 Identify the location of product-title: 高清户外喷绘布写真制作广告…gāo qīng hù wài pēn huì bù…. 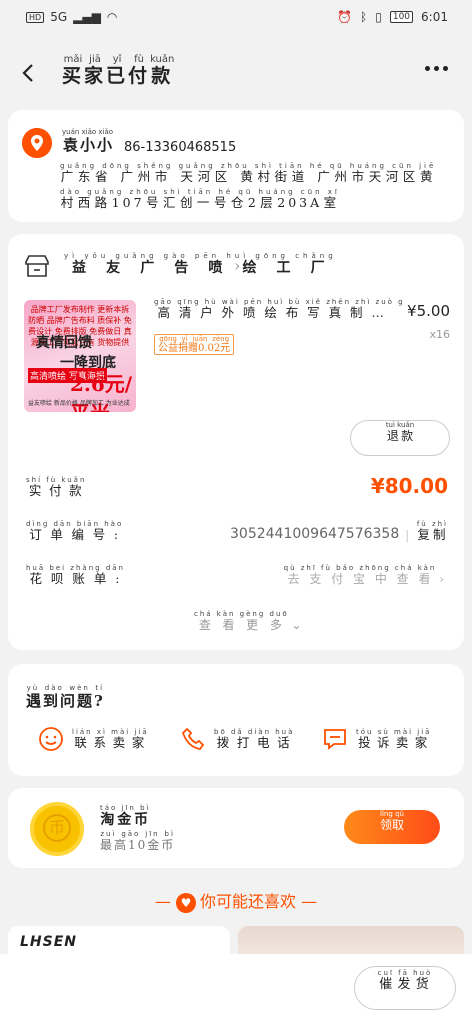
(278, 309).